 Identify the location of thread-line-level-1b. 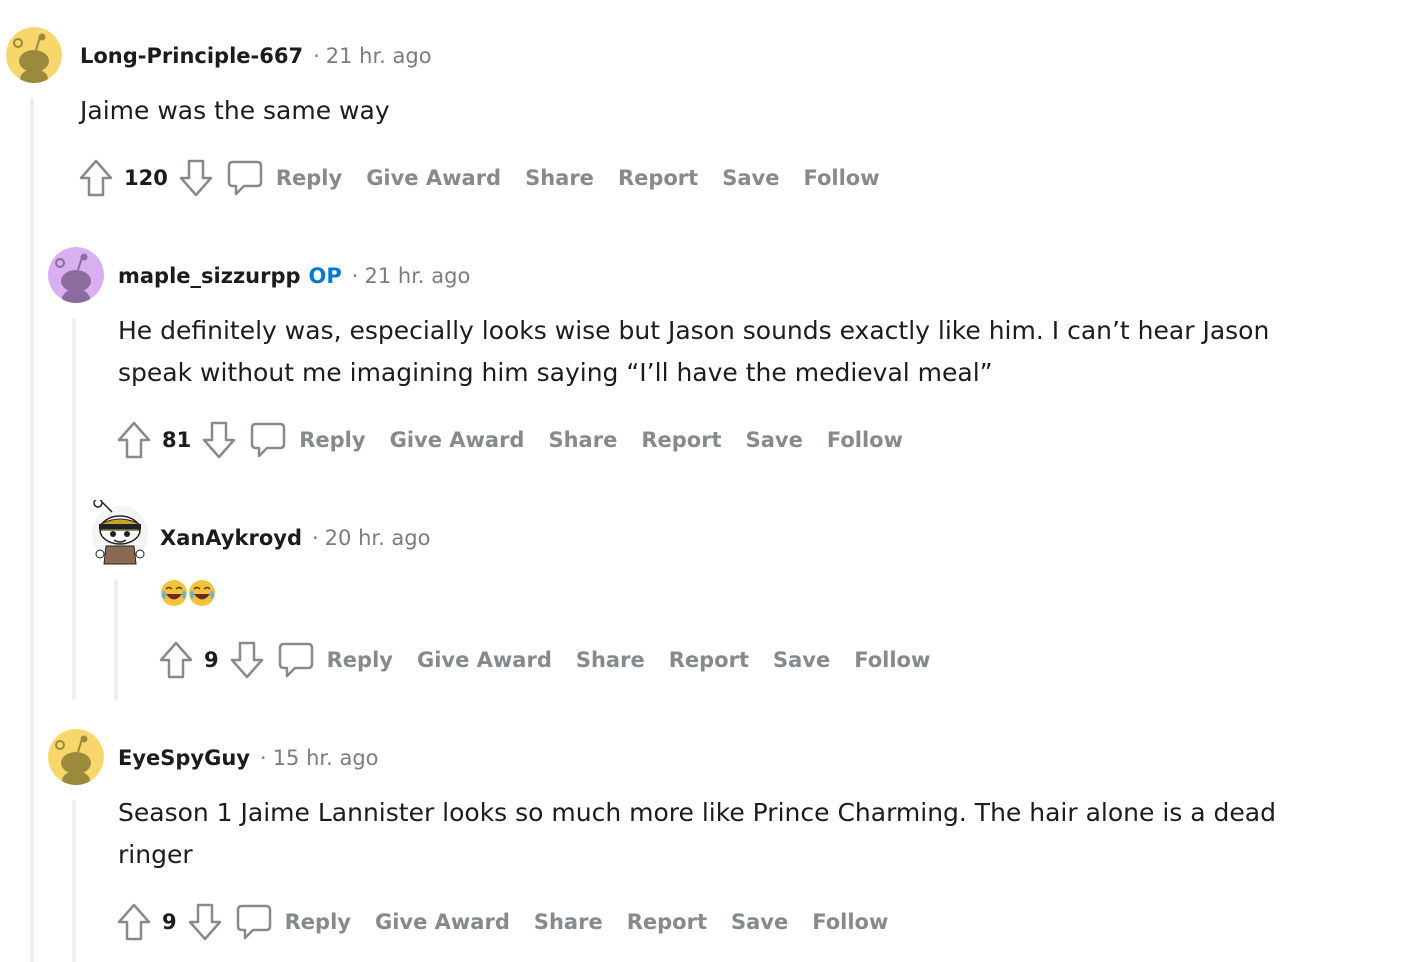
(74, 881).